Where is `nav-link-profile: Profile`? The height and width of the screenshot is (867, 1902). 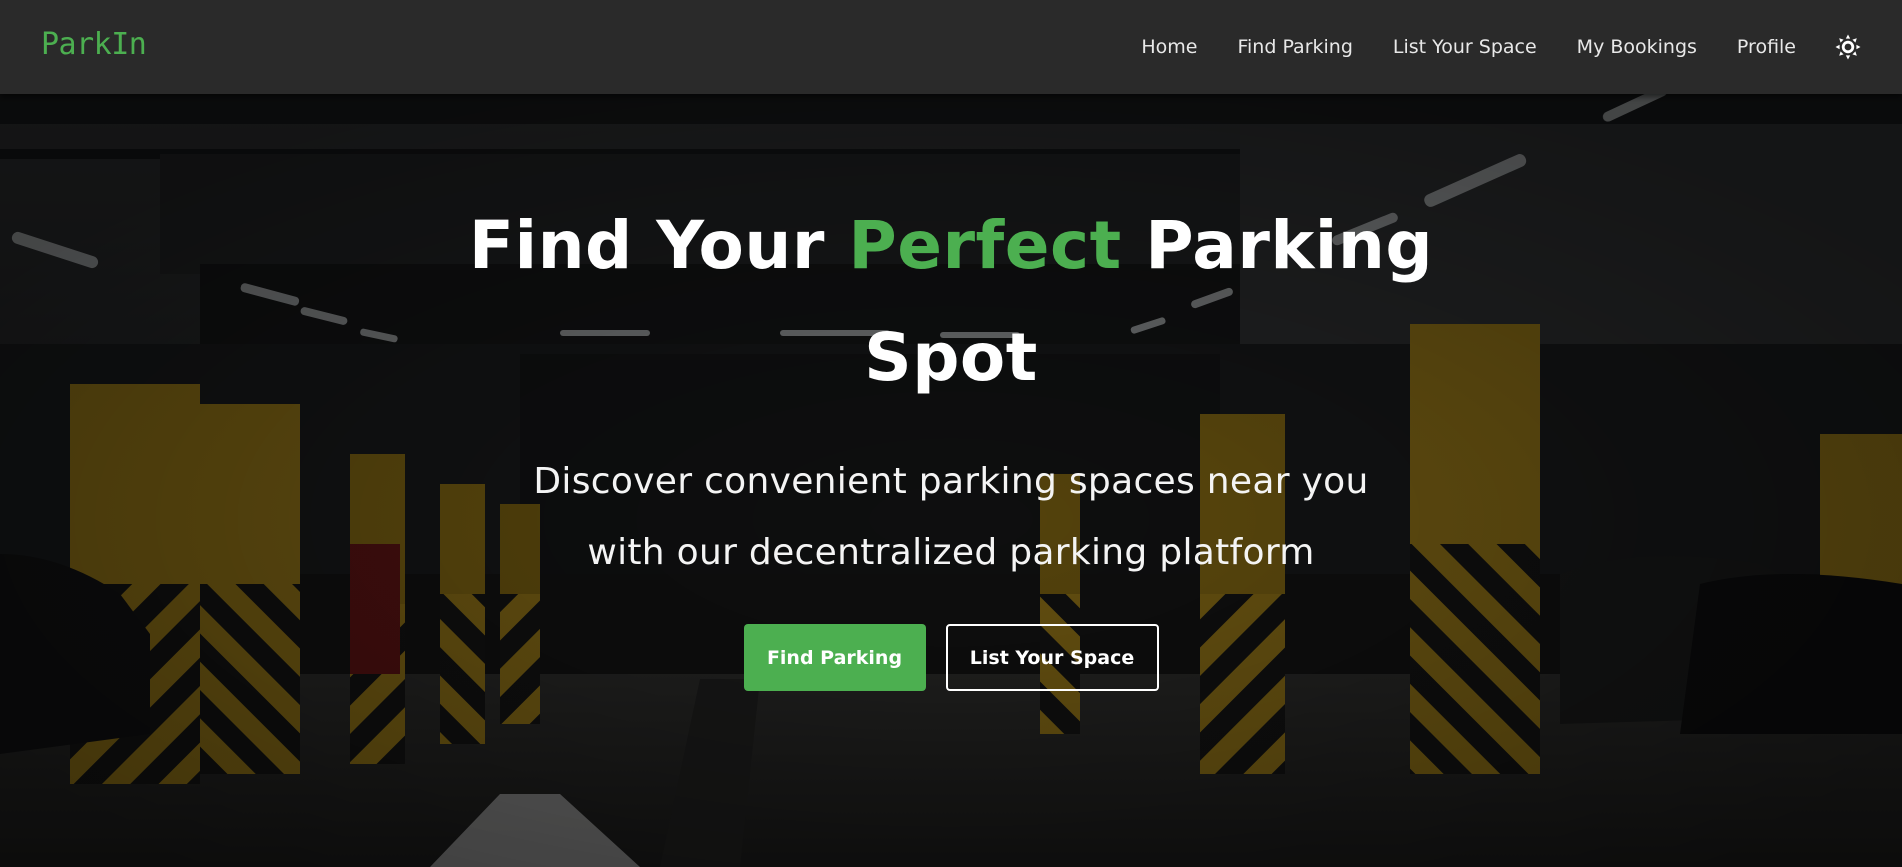
nav-link-profile: Profile is located at coordinates (1766, 47).